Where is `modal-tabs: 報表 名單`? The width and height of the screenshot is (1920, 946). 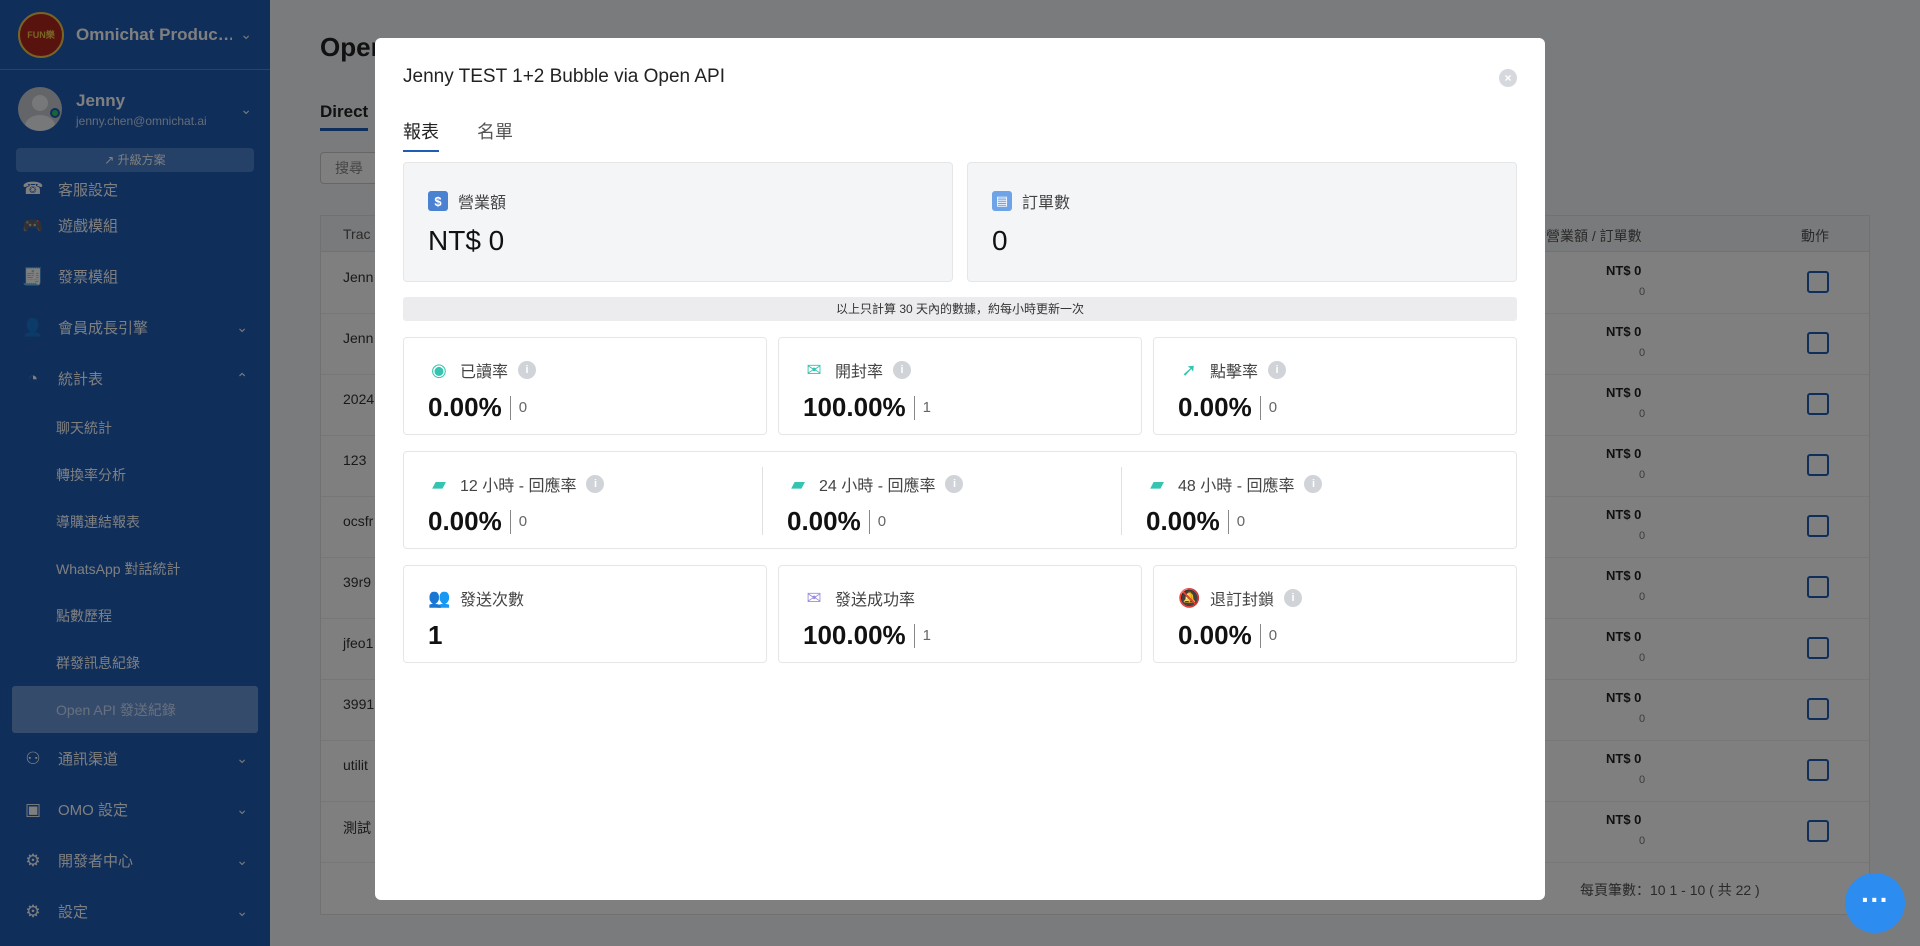
modal-tabs: 報表 名單 is located at coordinates (477, 135).